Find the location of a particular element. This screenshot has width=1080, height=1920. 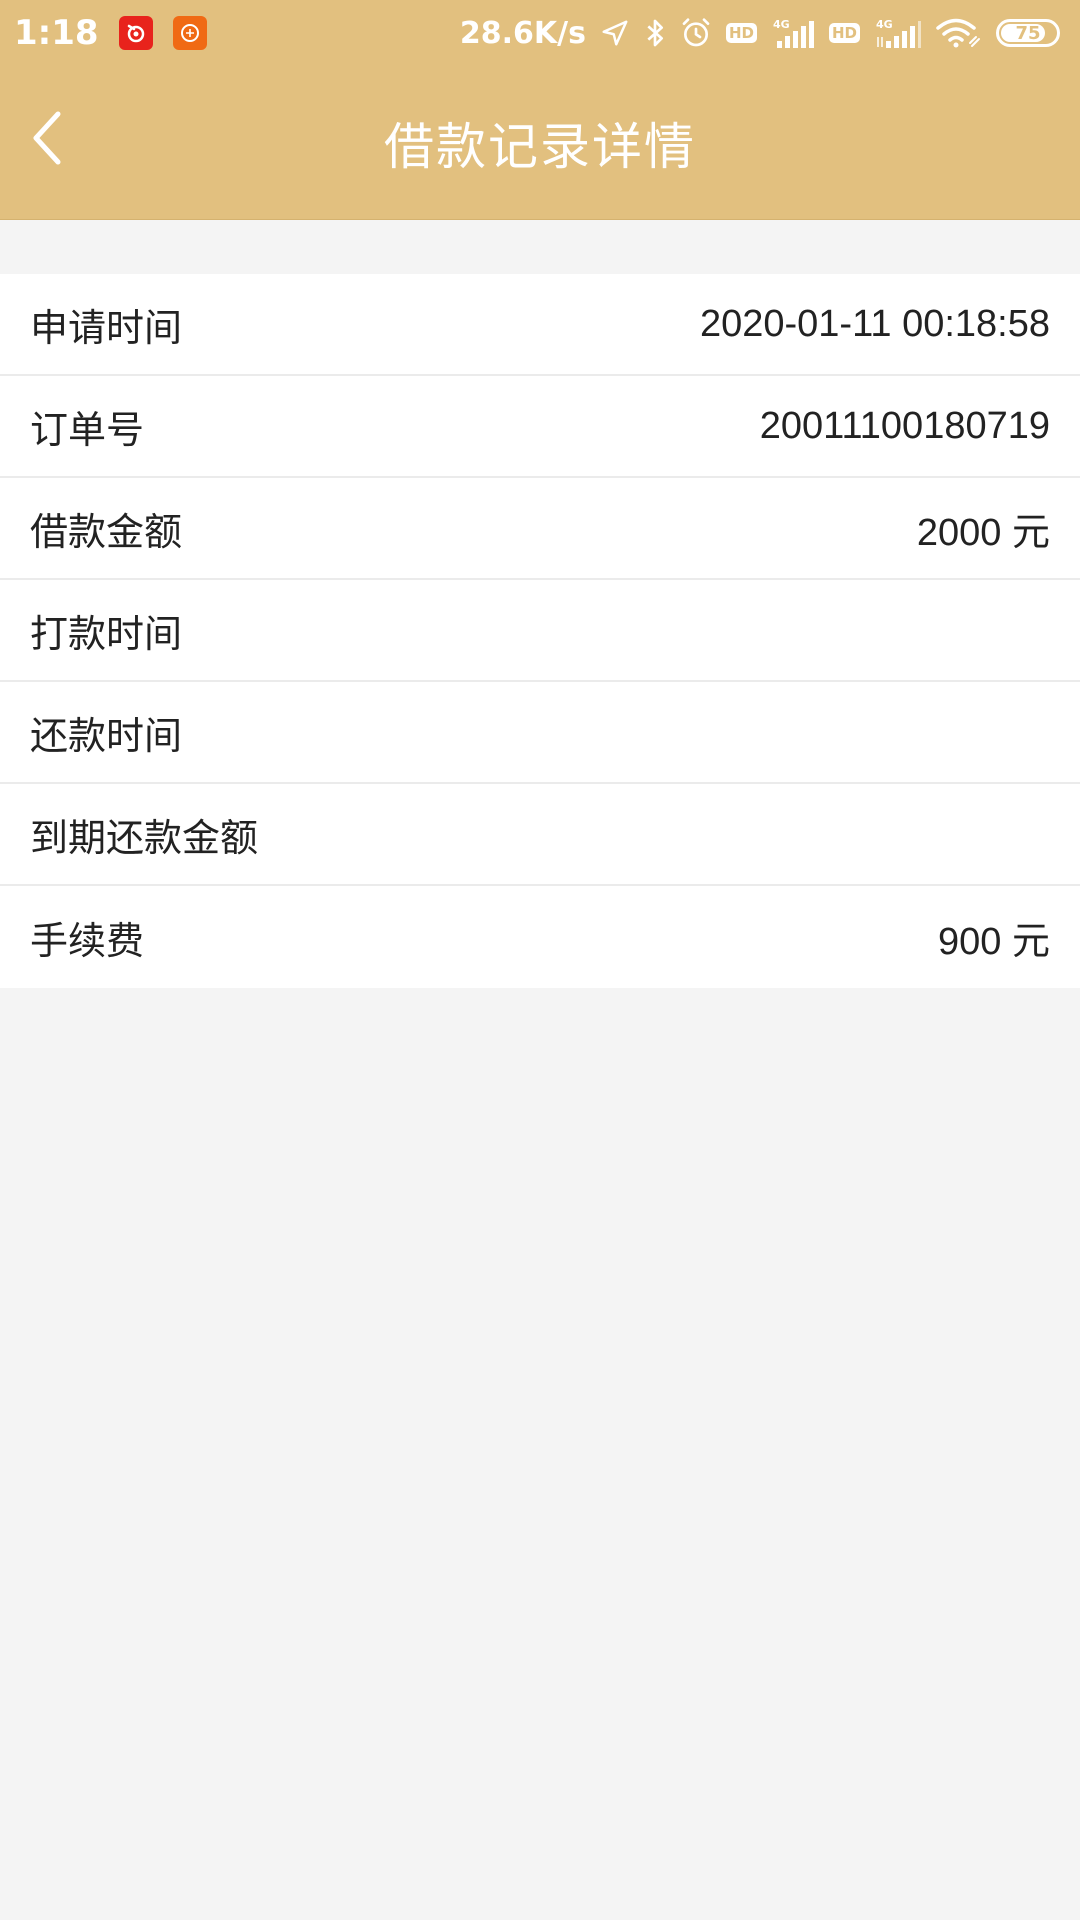

chevron-left-icon is located at coordinates (47, 138).